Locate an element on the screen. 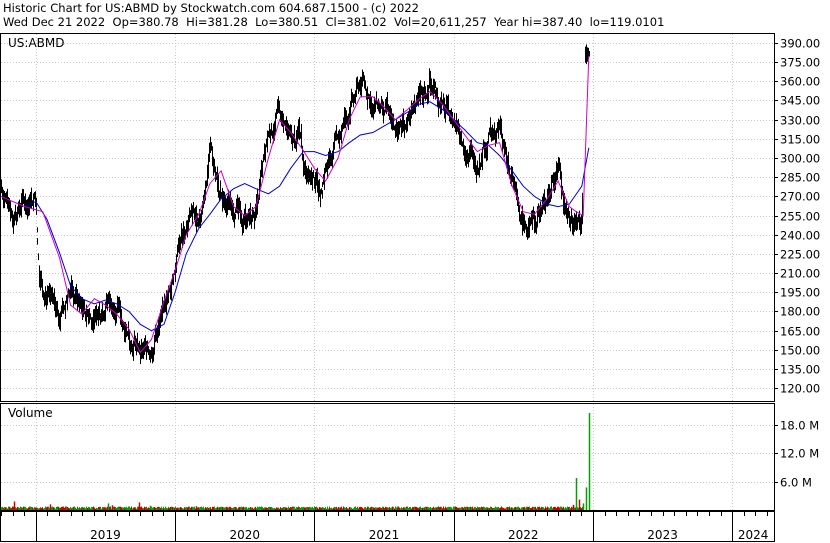  year-label: 2023 is located at coordinates (662, 535).